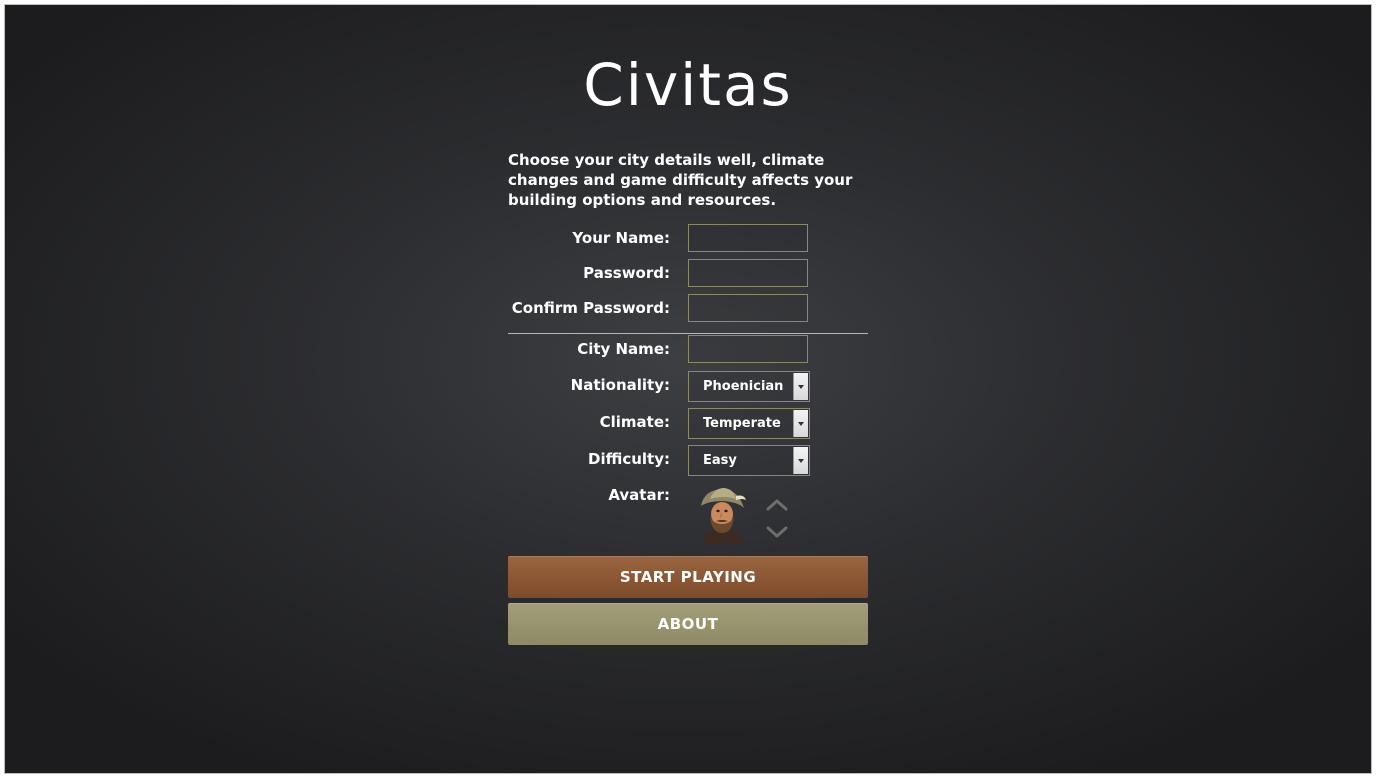 The width and height of the screenshot is (1376, 778). What do you see at coordinates (749, 460) in the screenshot?
I see `difficulty-select: Easy` at bounding box center [749, 460].